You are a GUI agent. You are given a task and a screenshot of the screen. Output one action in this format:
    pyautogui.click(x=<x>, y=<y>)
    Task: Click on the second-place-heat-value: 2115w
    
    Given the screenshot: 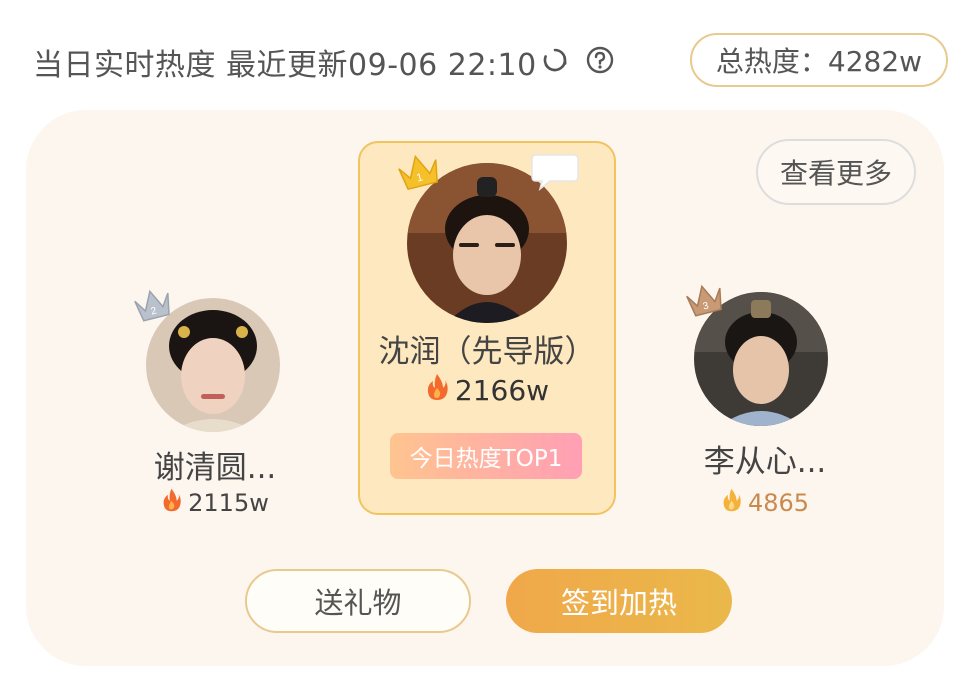 What is the action you would take?
    pyautogui.click(x=228, y=503)
    